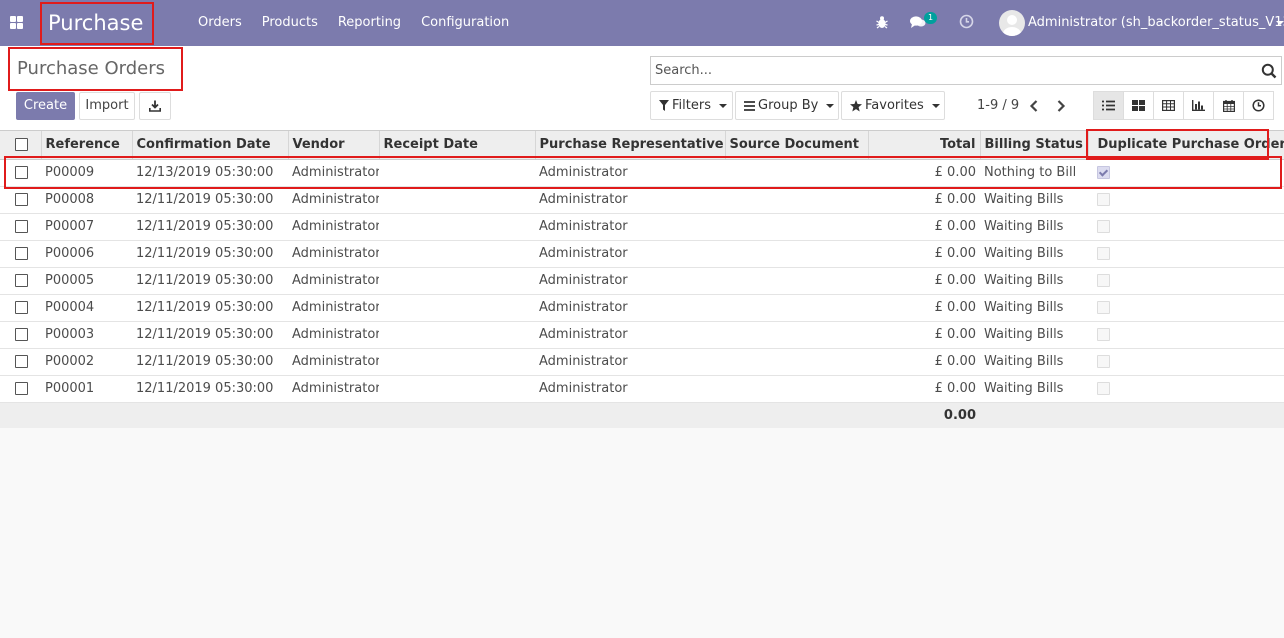 This screenshot has height=638, width=1284. I want to click on table-footer-row: 0.00, so click(642, 415).